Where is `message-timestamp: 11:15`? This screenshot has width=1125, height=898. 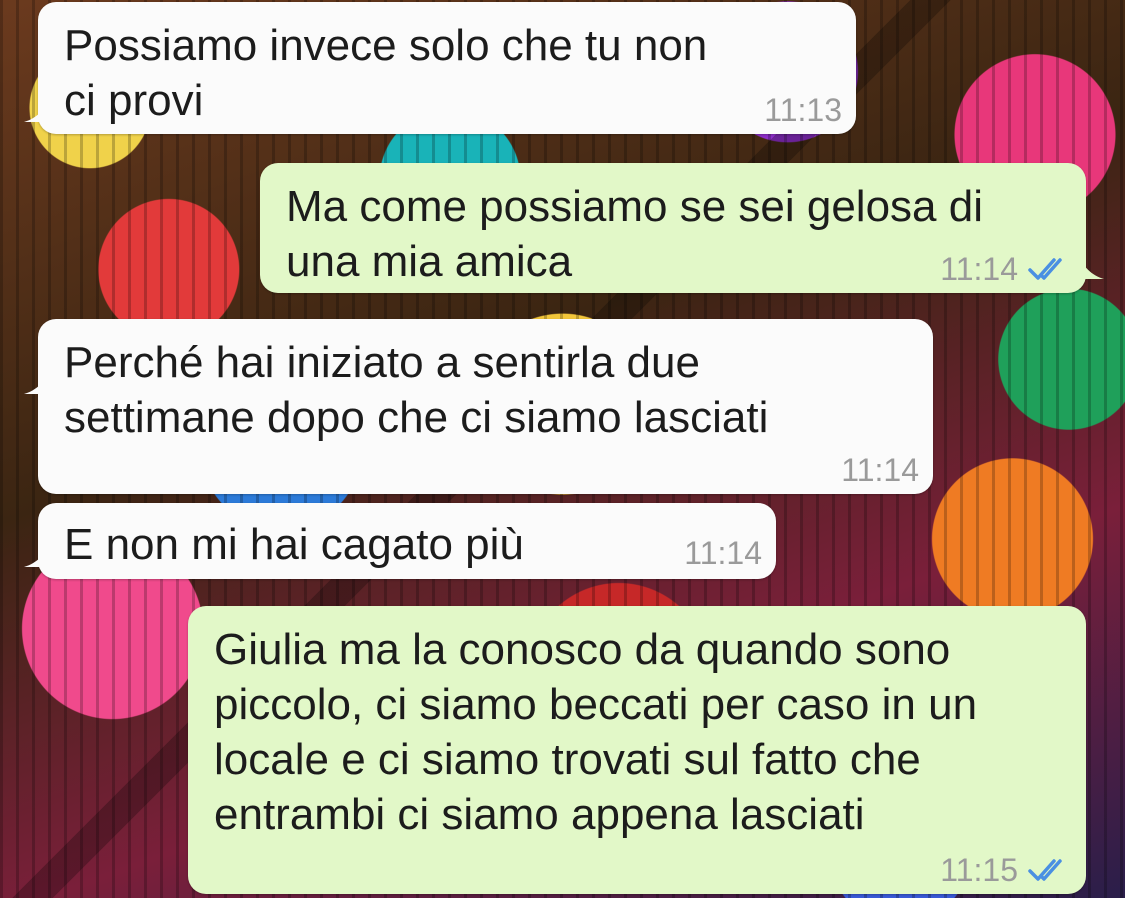 message-timestamp: 11:15 is located at coordinates (979, 870).